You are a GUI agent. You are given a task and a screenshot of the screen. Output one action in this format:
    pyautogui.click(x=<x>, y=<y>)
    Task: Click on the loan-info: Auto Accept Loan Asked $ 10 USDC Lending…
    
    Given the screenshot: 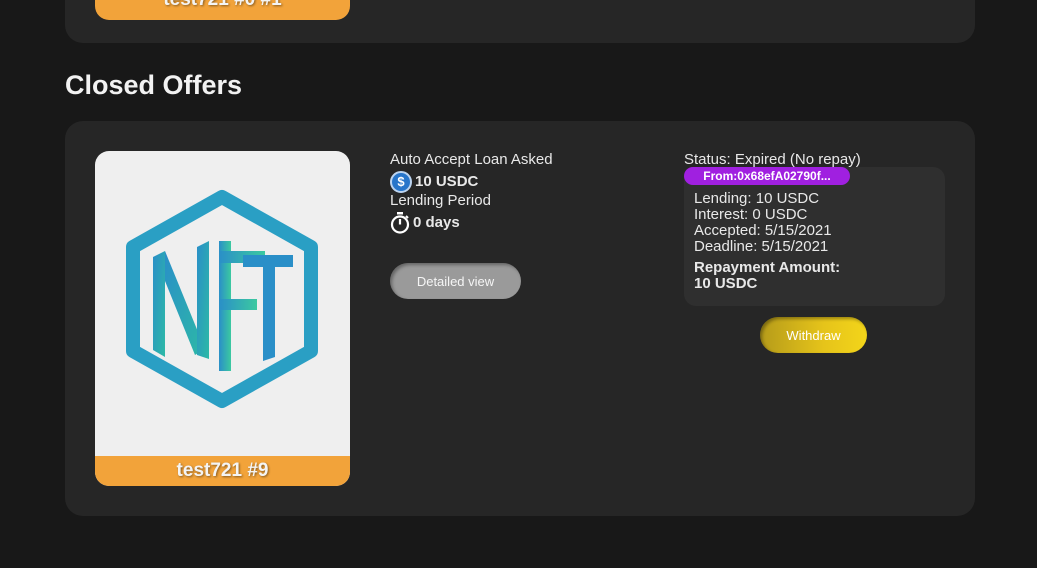 What is the action you would take?
    pyautogui.click(x=471, y=225)
    